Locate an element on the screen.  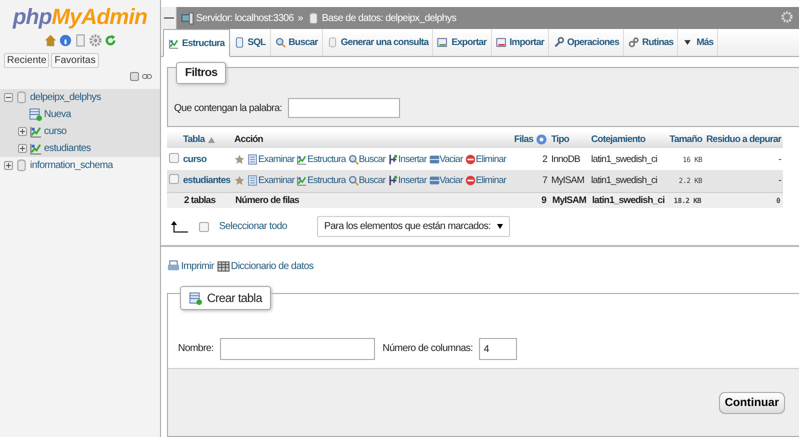
logo: phpMyAdmin is located at coordinates (80, 15).